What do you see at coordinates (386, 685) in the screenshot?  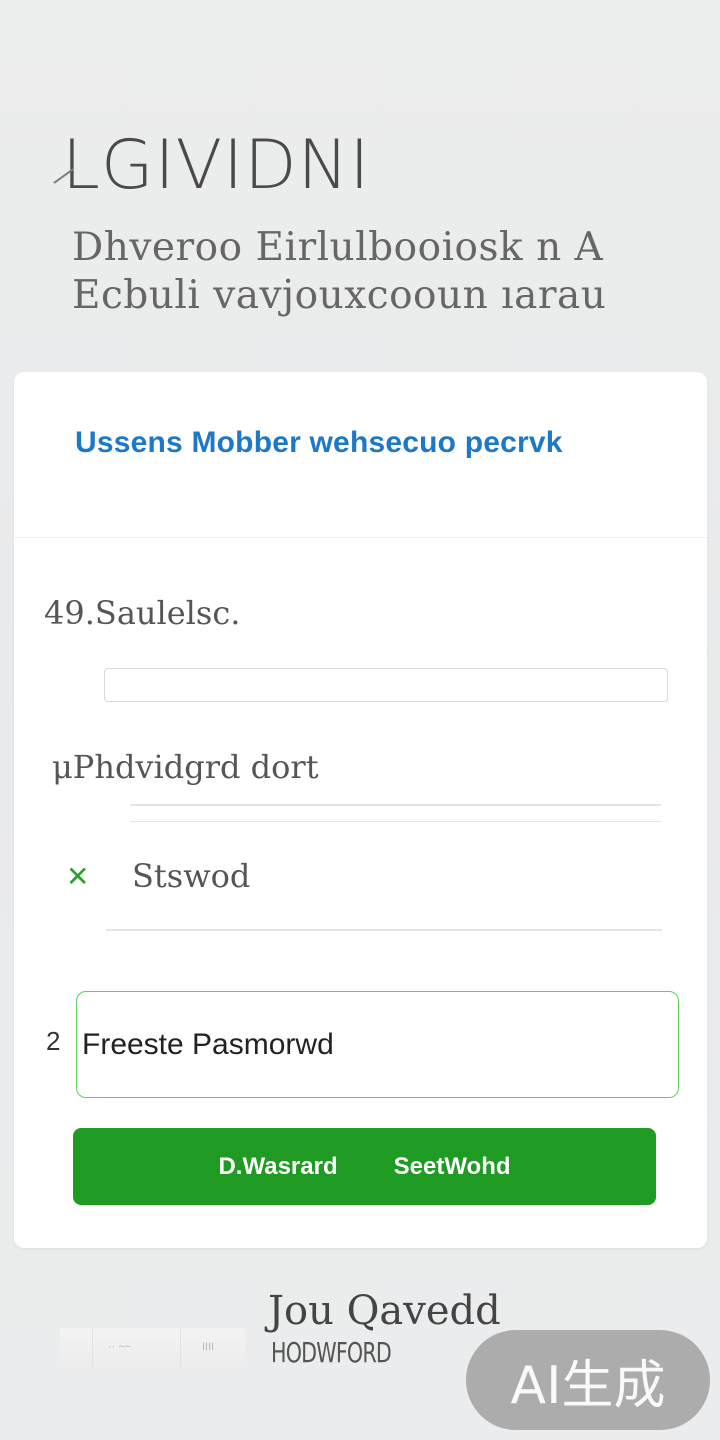 I see `username-input` at bounding box center [386, 685].